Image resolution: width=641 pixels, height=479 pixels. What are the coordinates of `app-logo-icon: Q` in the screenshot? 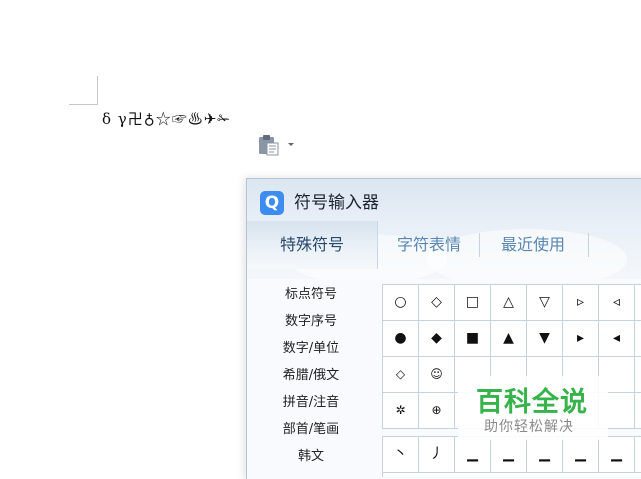 It's located at (272, 203).